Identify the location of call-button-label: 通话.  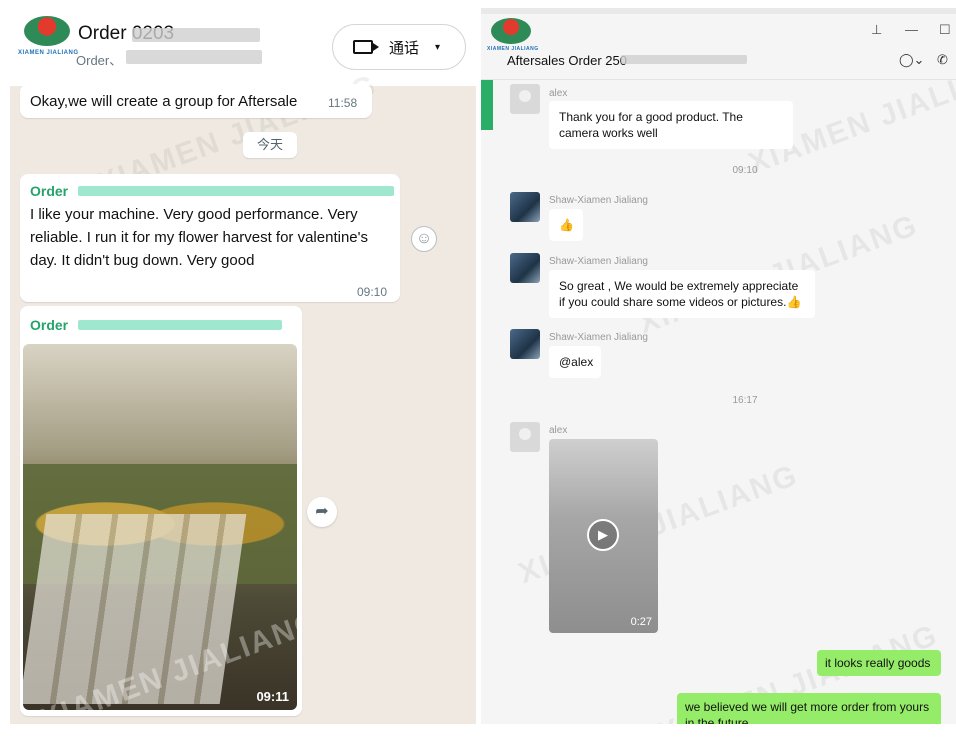
(404, 48).